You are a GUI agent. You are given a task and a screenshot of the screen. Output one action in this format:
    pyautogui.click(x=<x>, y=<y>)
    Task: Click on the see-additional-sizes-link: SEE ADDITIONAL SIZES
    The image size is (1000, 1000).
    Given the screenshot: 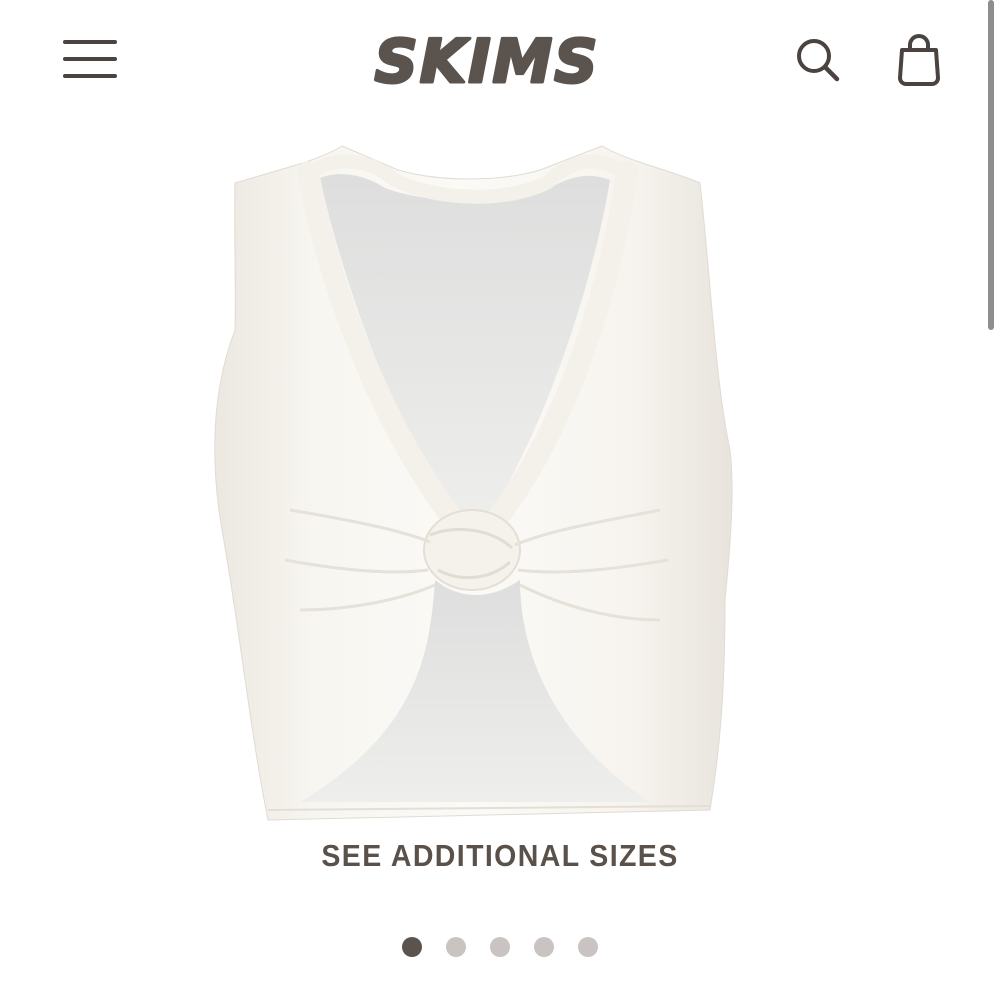 What is the action you would take?
    pyautogui.click(x=500, y=856)
    